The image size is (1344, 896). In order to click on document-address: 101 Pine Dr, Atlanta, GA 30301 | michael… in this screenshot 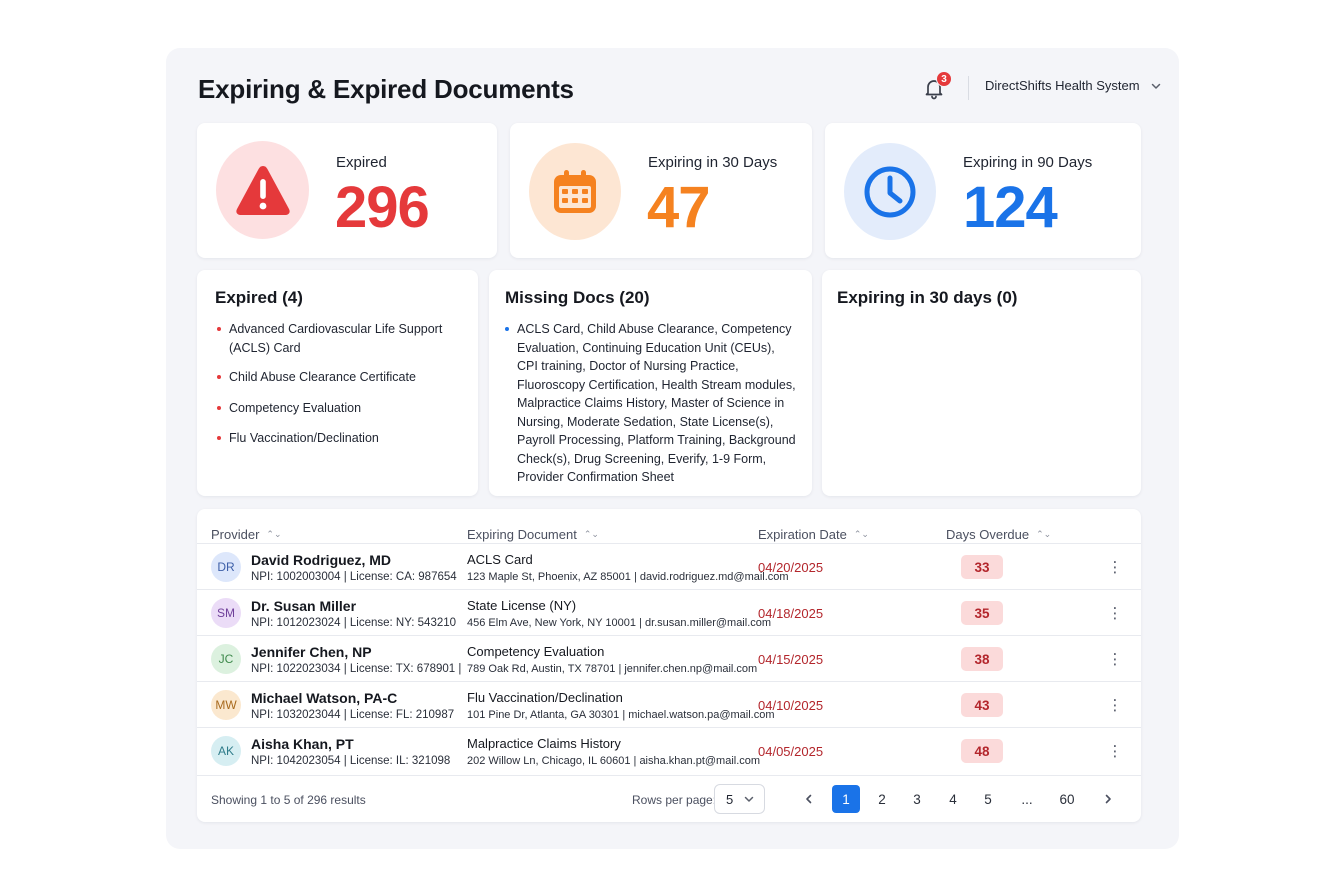, I will do `click(621, 715)`.